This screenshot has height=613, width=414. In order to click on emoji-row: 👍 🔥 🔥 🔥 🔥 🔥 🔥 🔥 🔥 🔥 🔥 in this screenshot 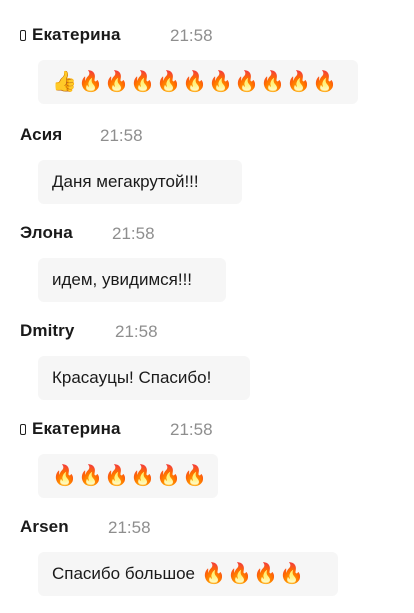, I will do `click(194, 82)`.